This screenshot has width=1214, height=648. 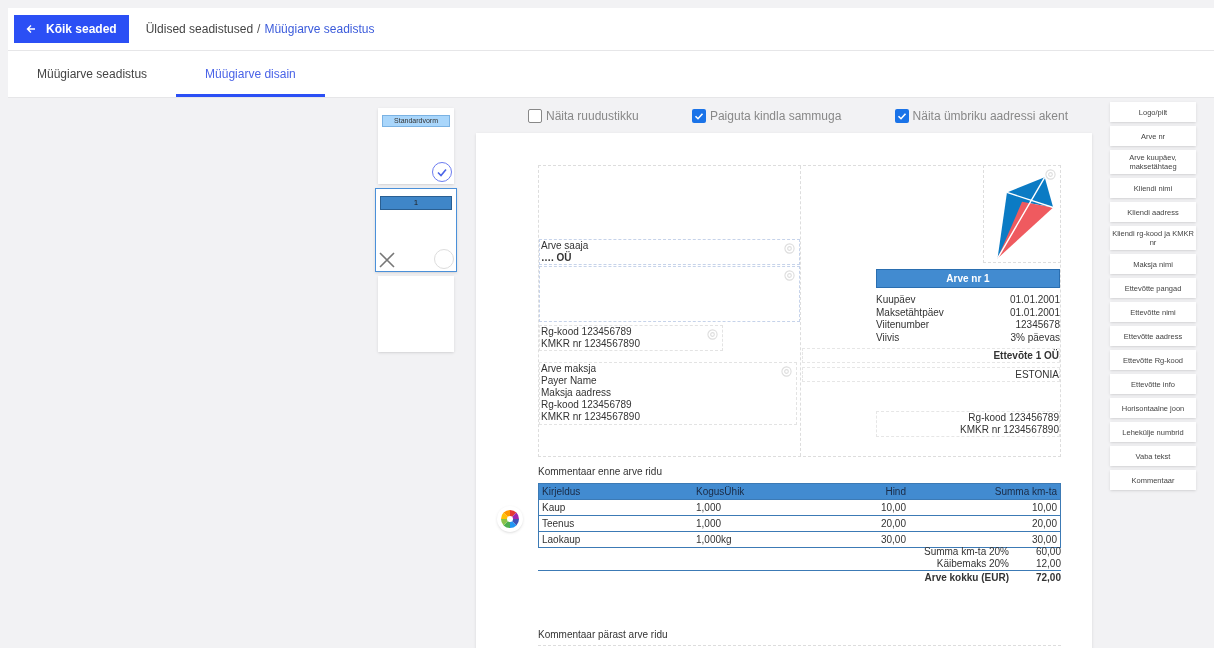 What do you see at coordinates (71, 29) in the screenshot?
I see `back-button: Kõik seaded` at bounding box center [71, 29].